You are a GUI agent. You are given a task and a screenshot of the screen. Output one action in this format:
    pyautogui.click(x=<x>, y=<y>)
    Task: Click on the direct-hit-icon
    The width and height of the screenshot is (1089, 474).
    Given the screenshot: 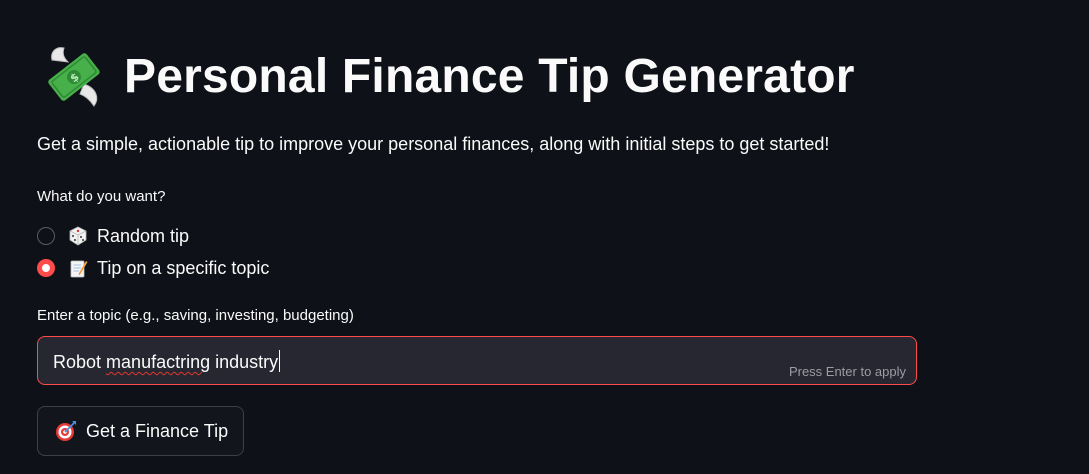 What is the action you would take?
    pyautogui.click(x=66, y=431)
    